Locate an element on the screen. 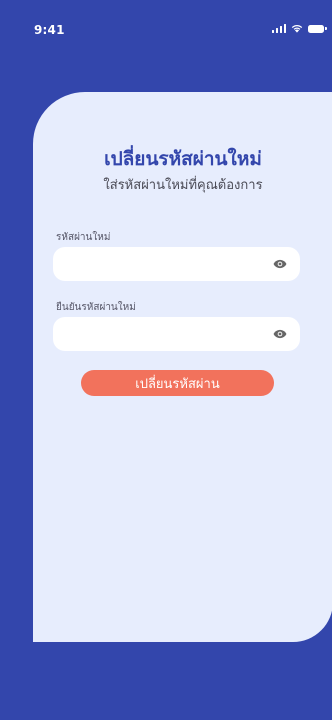 This screenshot has height=720, width=332. change-password-button: เปลี่ยนรหัสผ่าน is located at coordinates (177, 383).